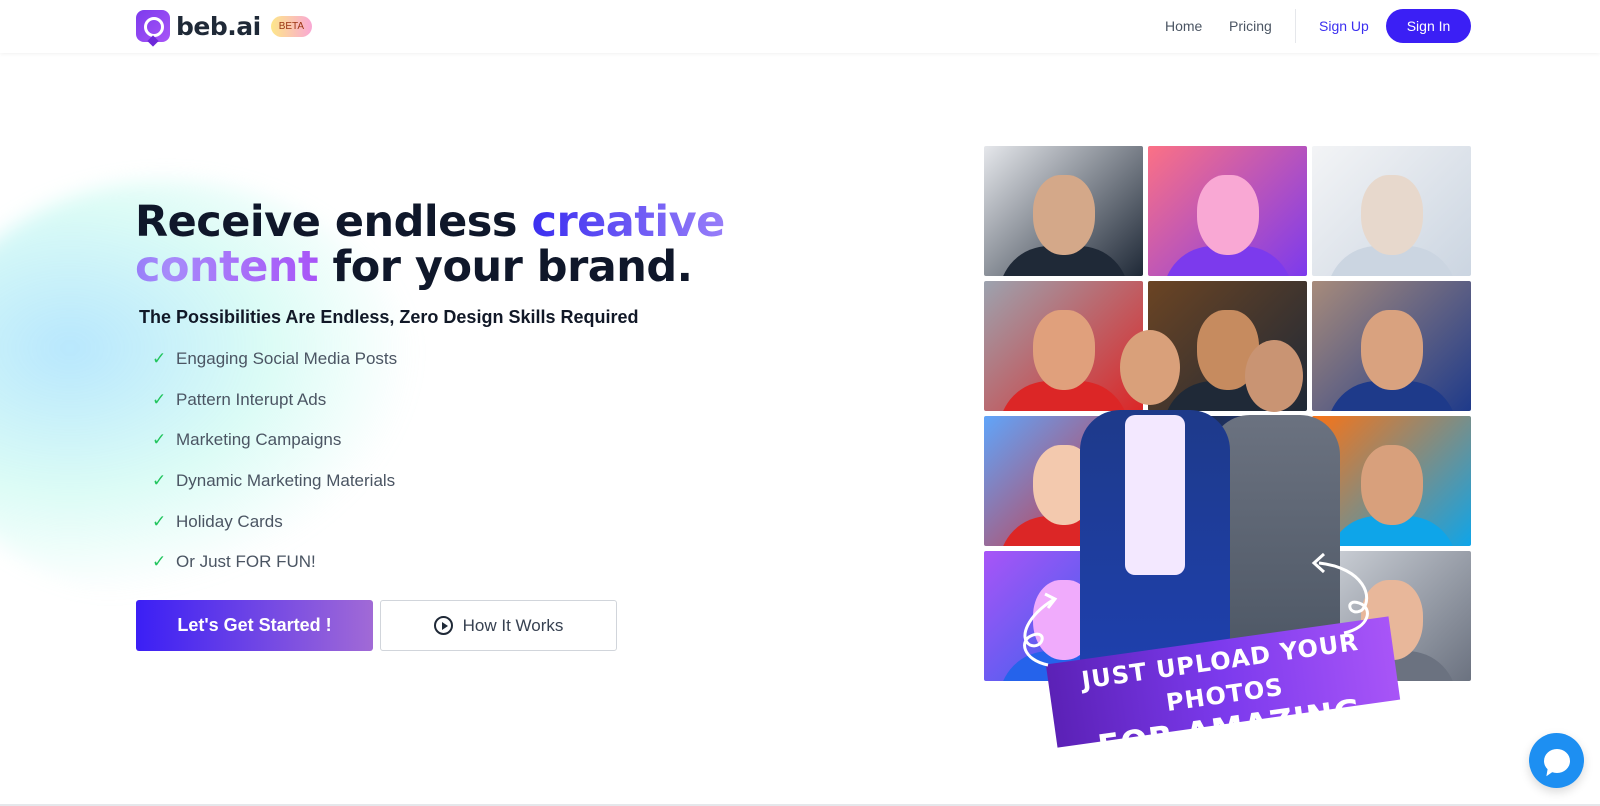 The width and height of the screenshot is (1600, 806). What do you see at coordinates (254, 625) in the screenshot?
I see `get-started-button: Let's Get Started !` at bounding box center [254, 625].